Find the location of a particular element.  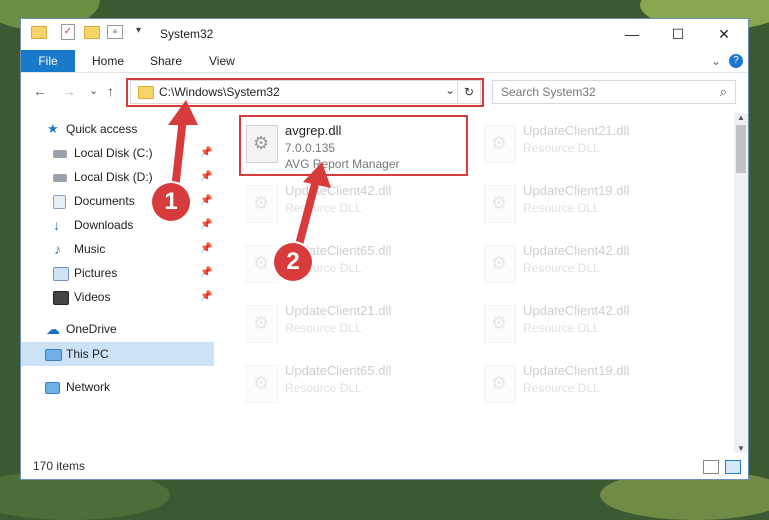

large-icons-view-icon is located at coordinates (733, 467).